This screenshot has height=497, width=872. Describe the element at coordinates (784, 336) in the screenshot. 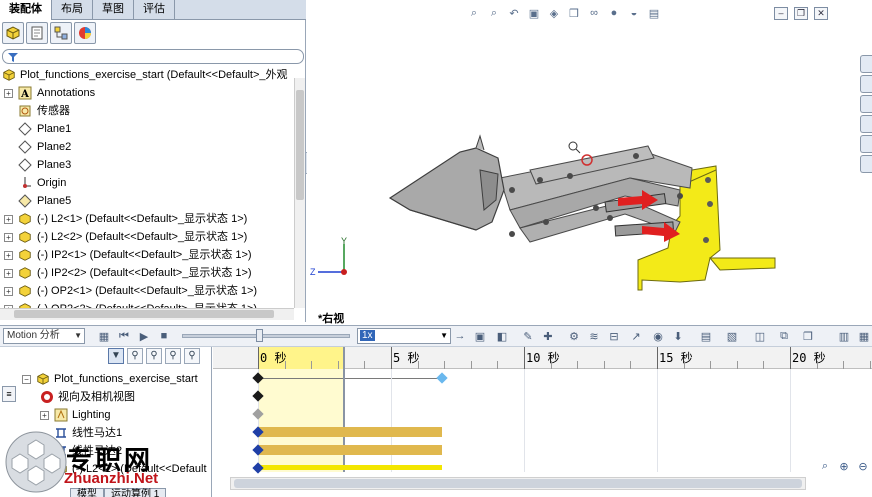

I see `rebuild-icon: ⧉` at that location.